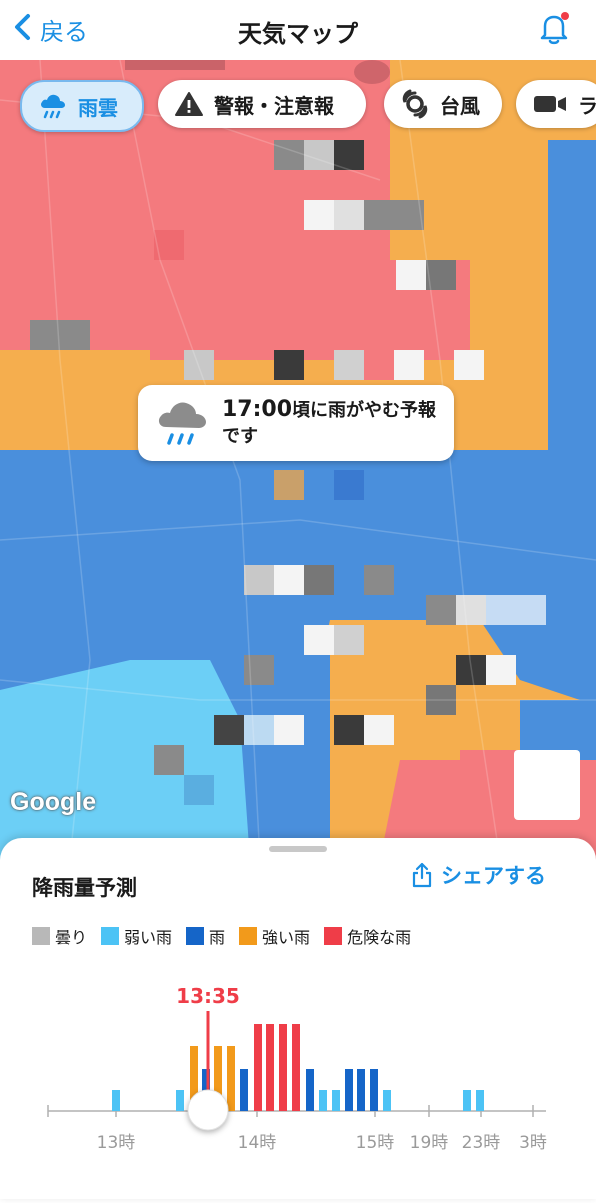 The height and width of the screenshot is (1203, 596). I want to click on typhoon-icon, so click(415, 104).